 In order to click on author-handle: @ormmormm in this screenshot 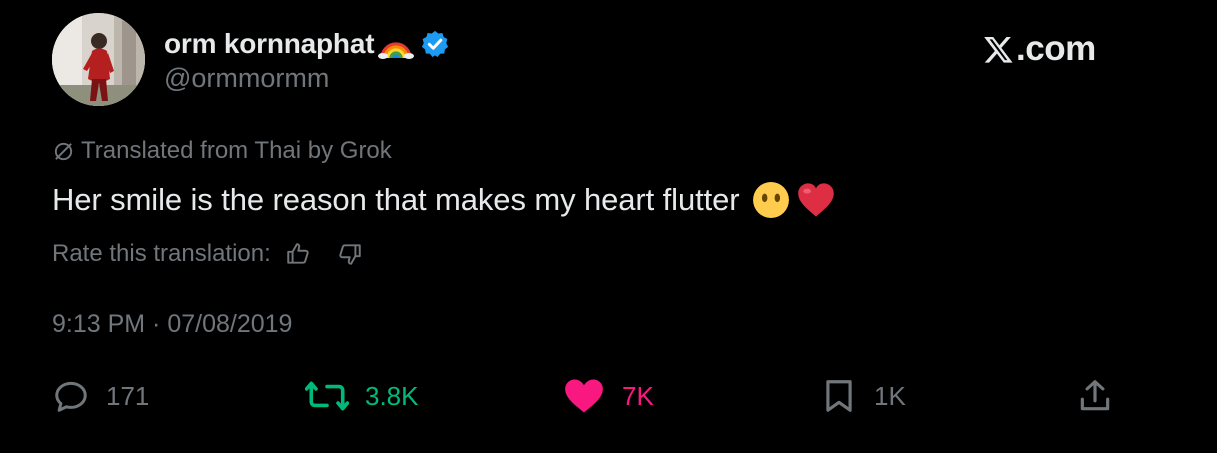, I will do `click(246, 78)`.